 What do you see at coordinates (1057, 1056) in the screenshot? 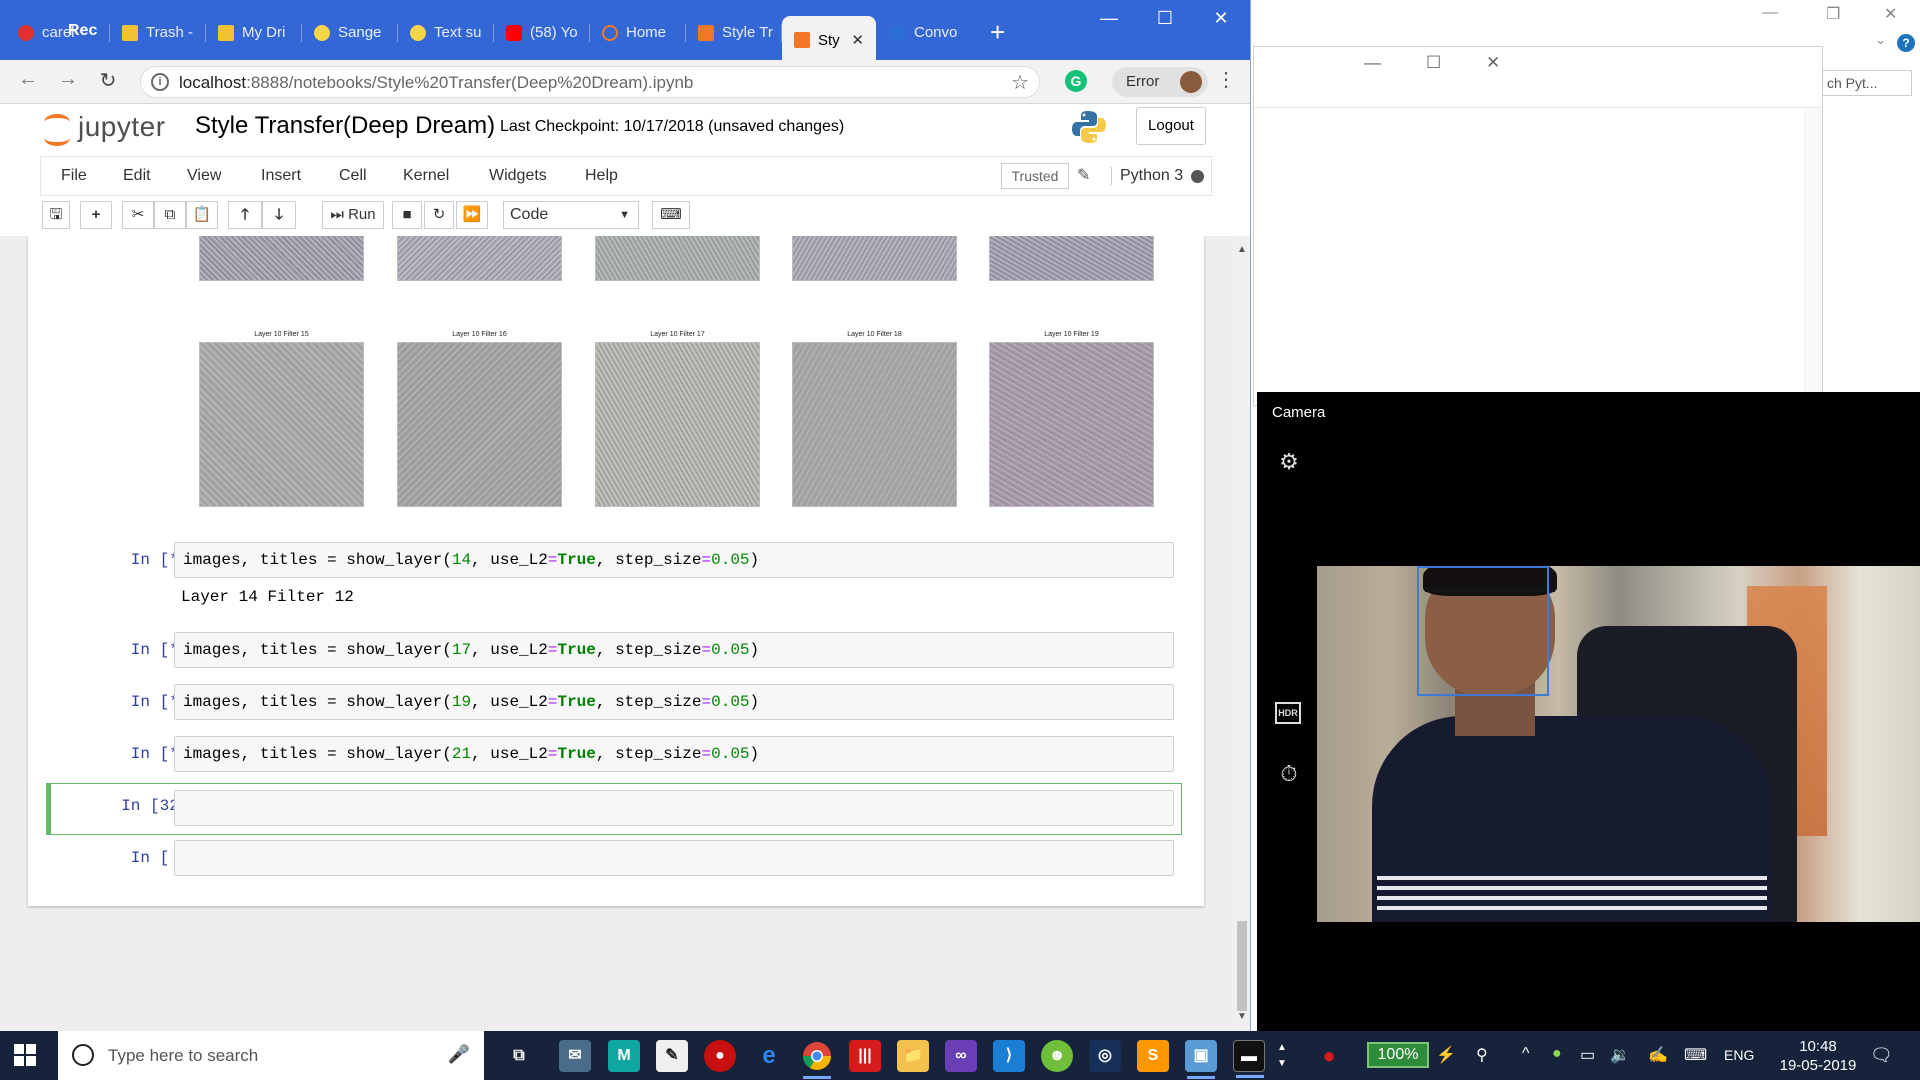
I see `android-icon: ☻` at bounding box center [1057, 1056].